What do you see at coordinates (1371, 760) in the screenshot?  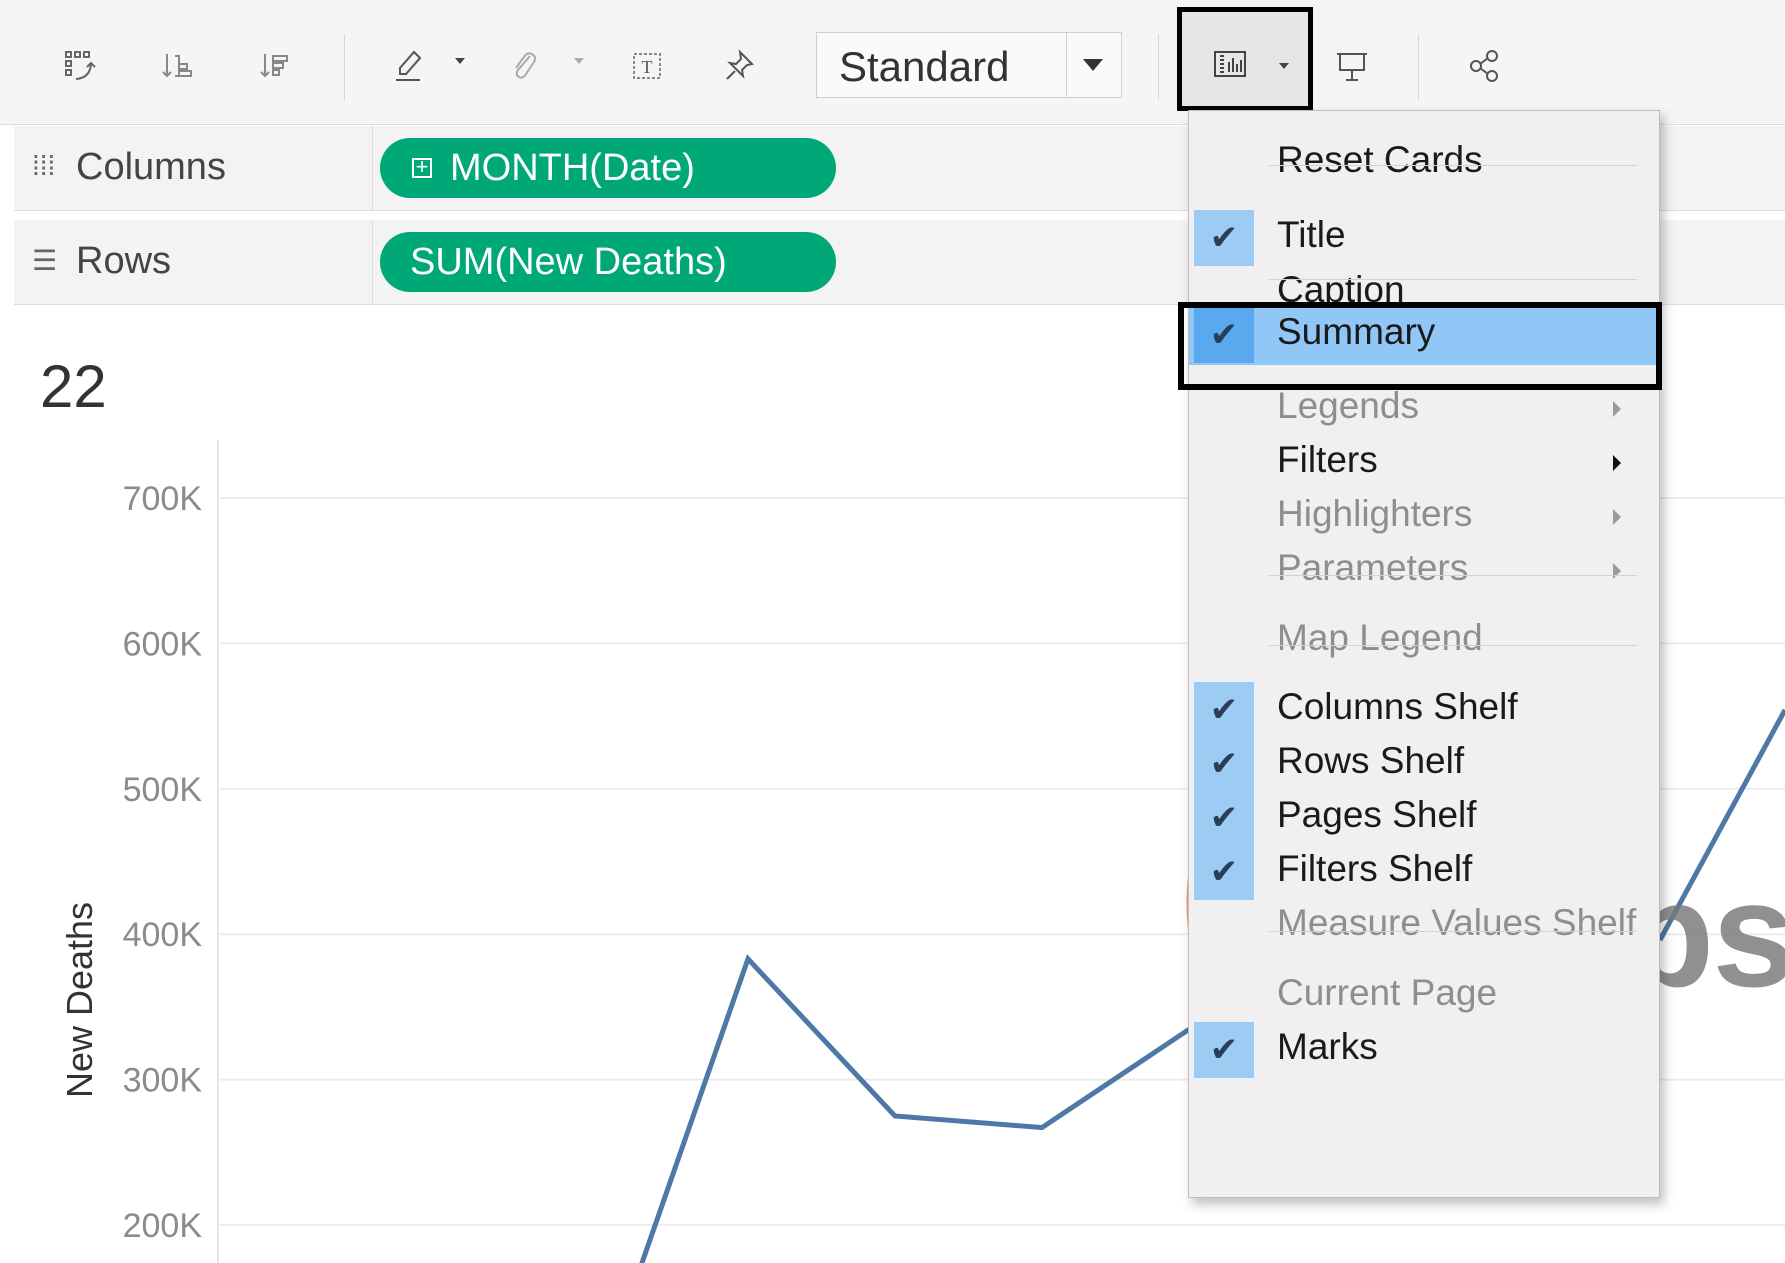 I see `menu-item-label: Rows Shelf` at bounding box center [1371, 760].